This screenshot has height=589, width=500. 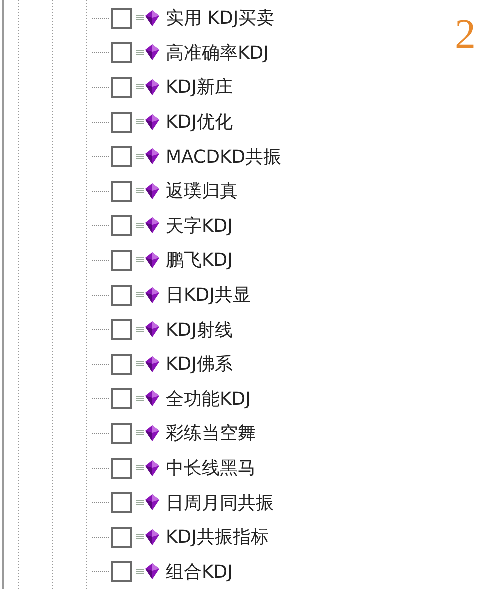 What do you see at coordinates (217, 537) in the screenshot?
I see `indicator-name: KDJ共振指标` at bounding box center [217, 537].